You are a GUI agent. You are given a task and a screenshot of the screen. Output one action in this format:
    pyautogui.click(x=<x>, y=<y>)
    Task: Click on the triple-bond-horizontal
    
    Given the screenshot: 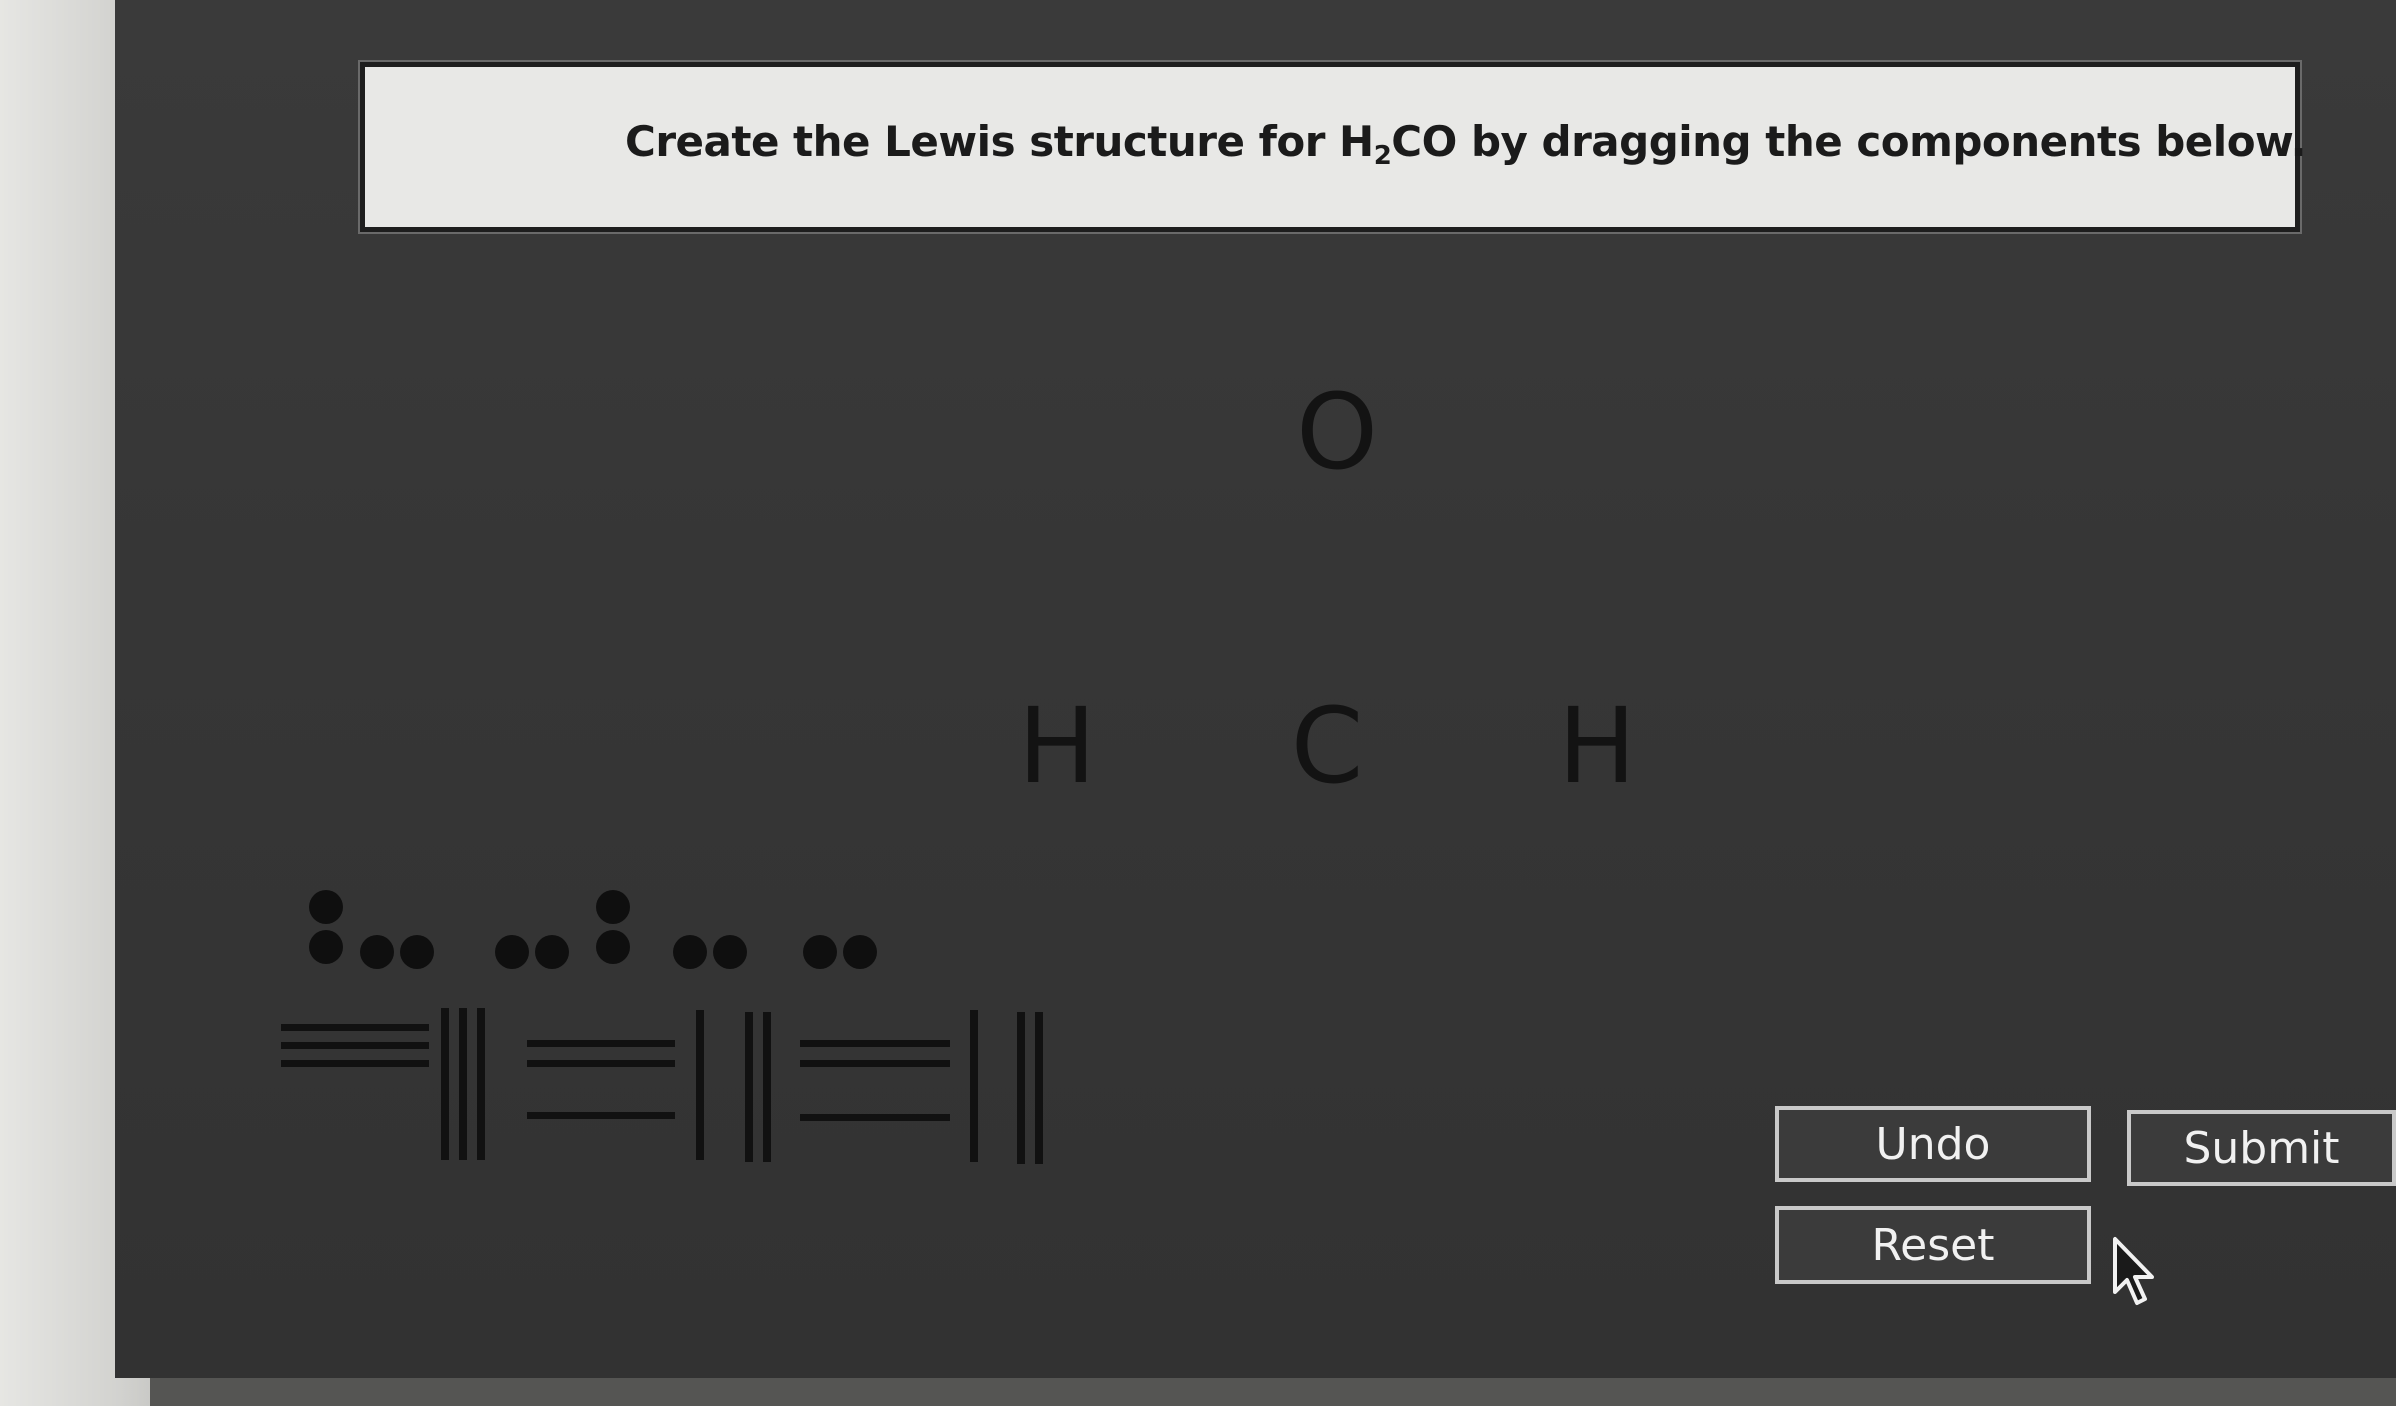 What is the action you would take?
    pyautogui.click(x=355, y=1048)
    